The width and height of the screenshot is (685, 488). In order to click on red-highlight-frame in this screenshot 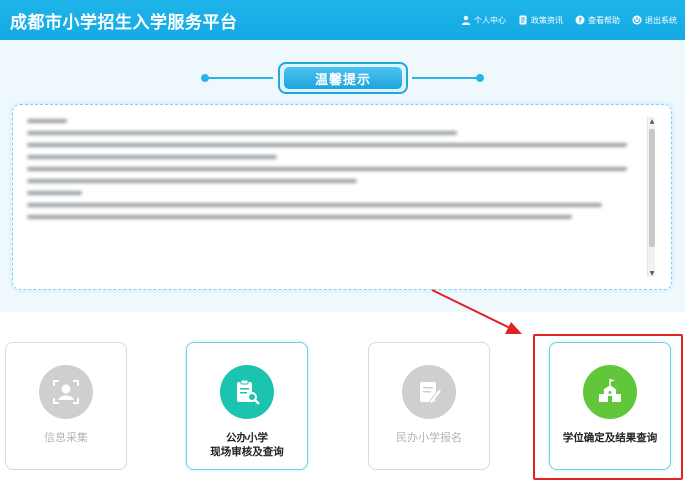, I will do `click(608, 407)`.